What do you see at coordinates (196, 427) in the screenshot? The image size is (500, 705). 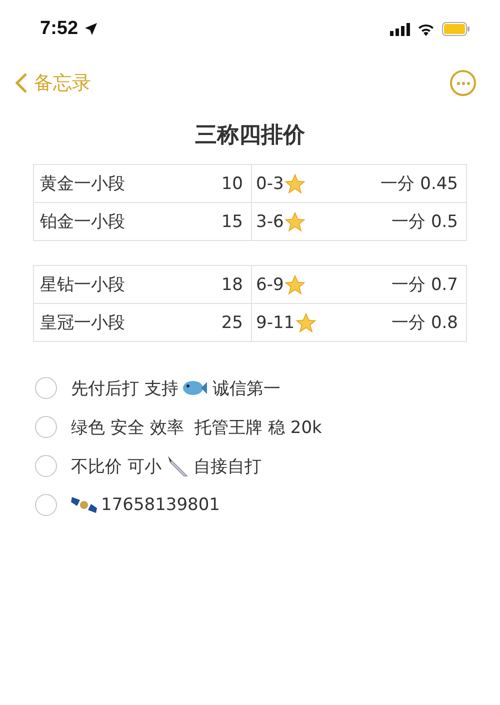 I see `checklist-text: 绿色 安全 效率 托管王牌 稳 20k` at bounding box center [196, 427].